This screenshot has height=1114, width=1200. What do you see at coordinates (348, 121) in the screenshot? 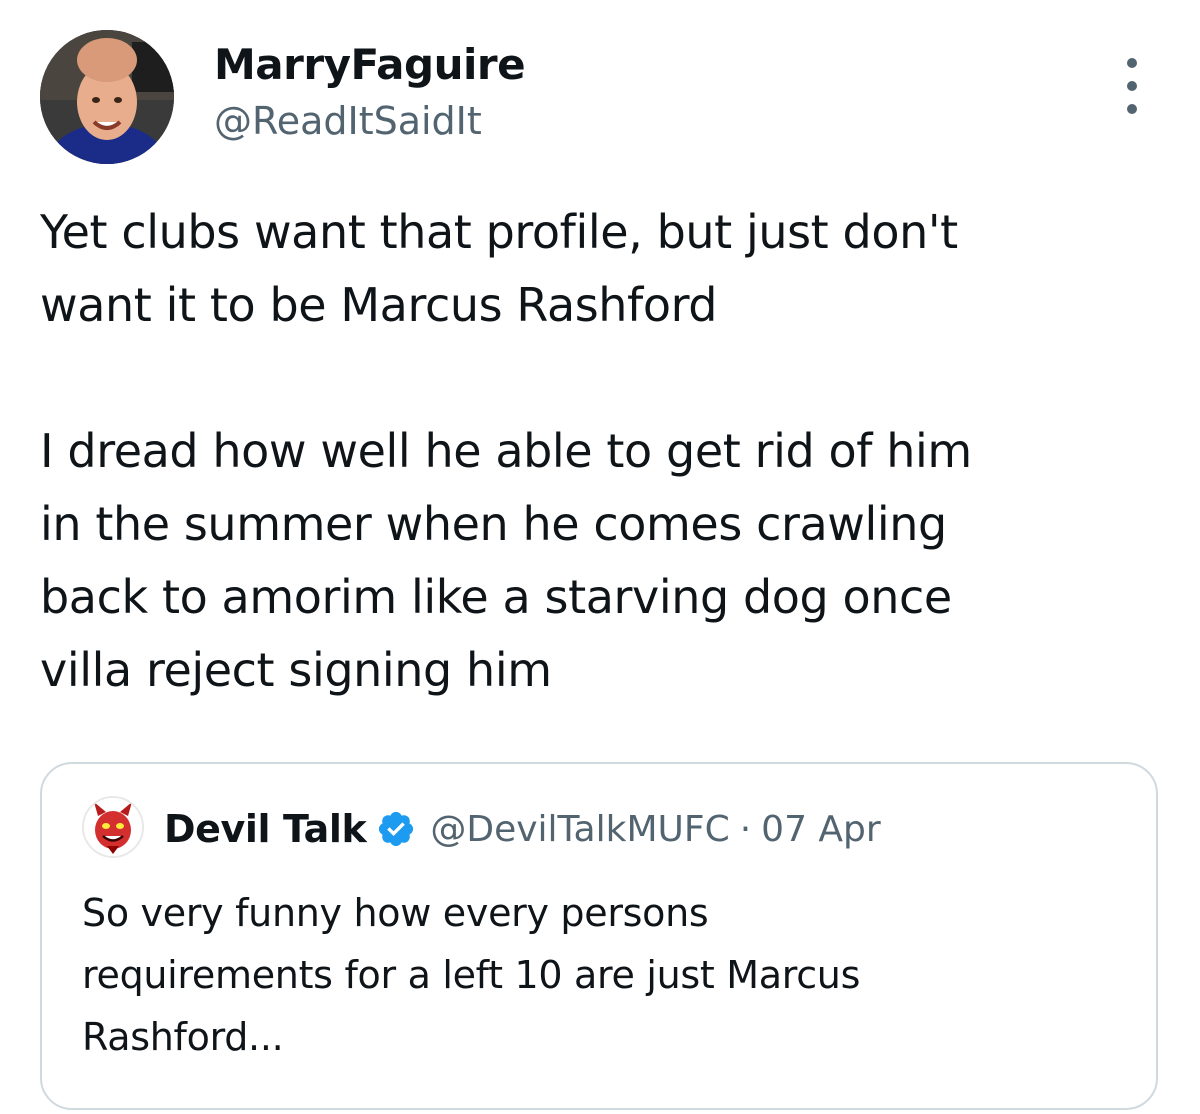
I see `author-handle: @ReadItSaidIt` at bounding box center [348, 121].